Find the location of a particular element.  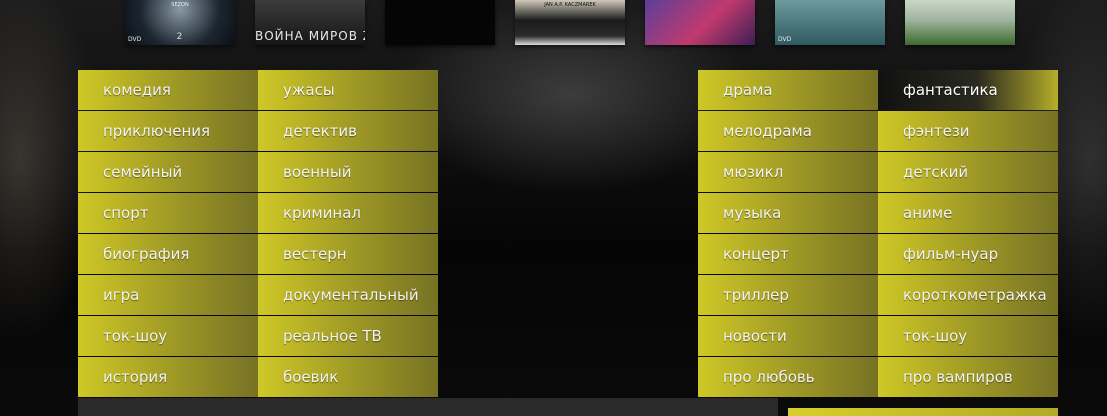

poster-caption: ВОЙНА МИРОВ Z is located at coordinates (310, 36).